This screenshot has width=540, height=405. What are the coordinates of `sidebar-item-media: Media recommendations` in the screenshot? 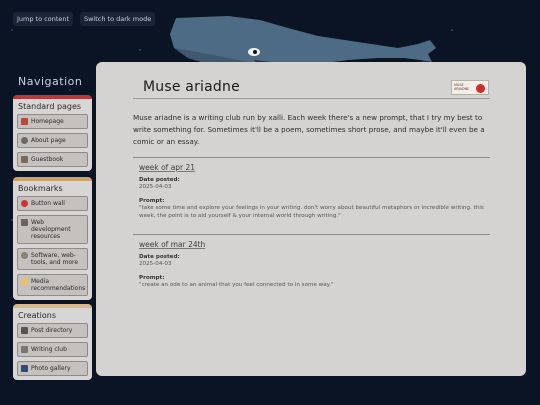 It's located at (52, 285).